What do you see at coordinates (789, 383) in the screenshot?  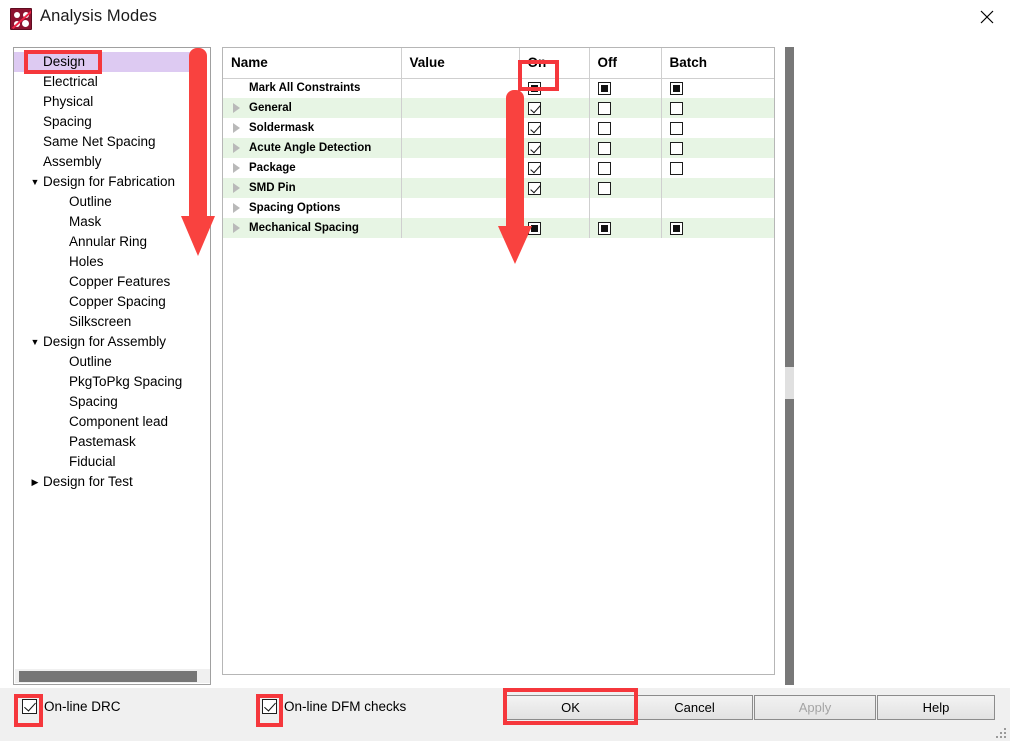 I see `splitter-grip` at bounding box center [789, 383].